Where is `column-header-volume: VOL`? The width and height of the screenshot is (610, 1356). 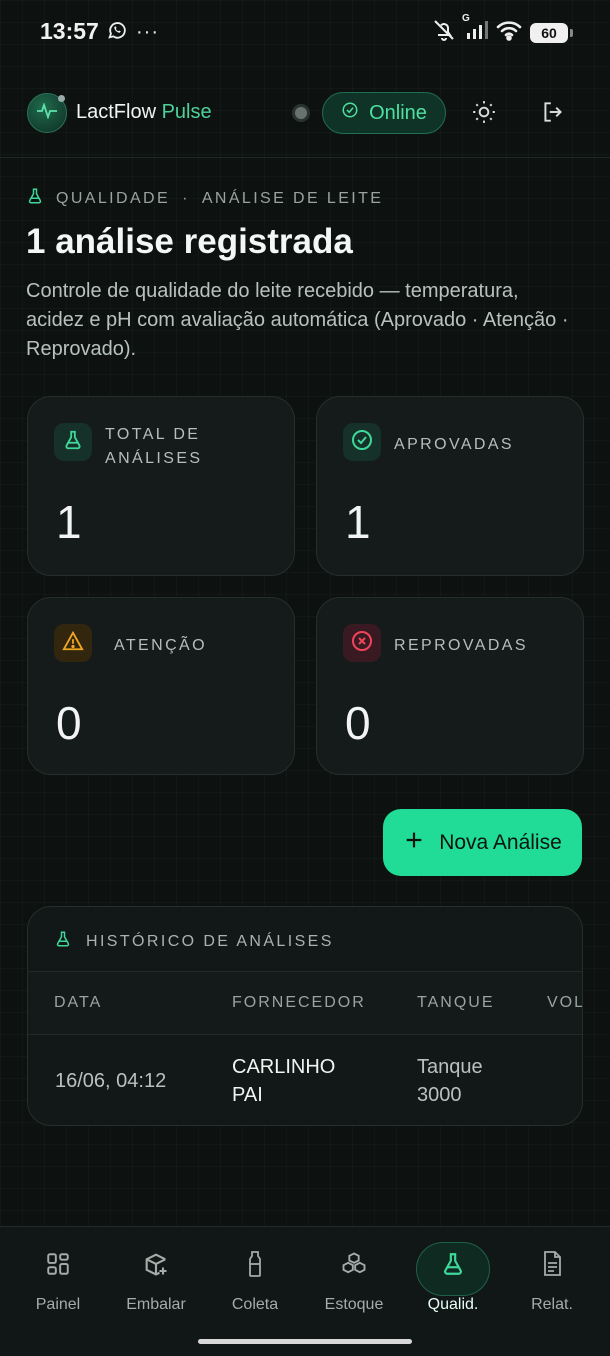 column-header-volume: VOL is located at coordinates (564, 1003).